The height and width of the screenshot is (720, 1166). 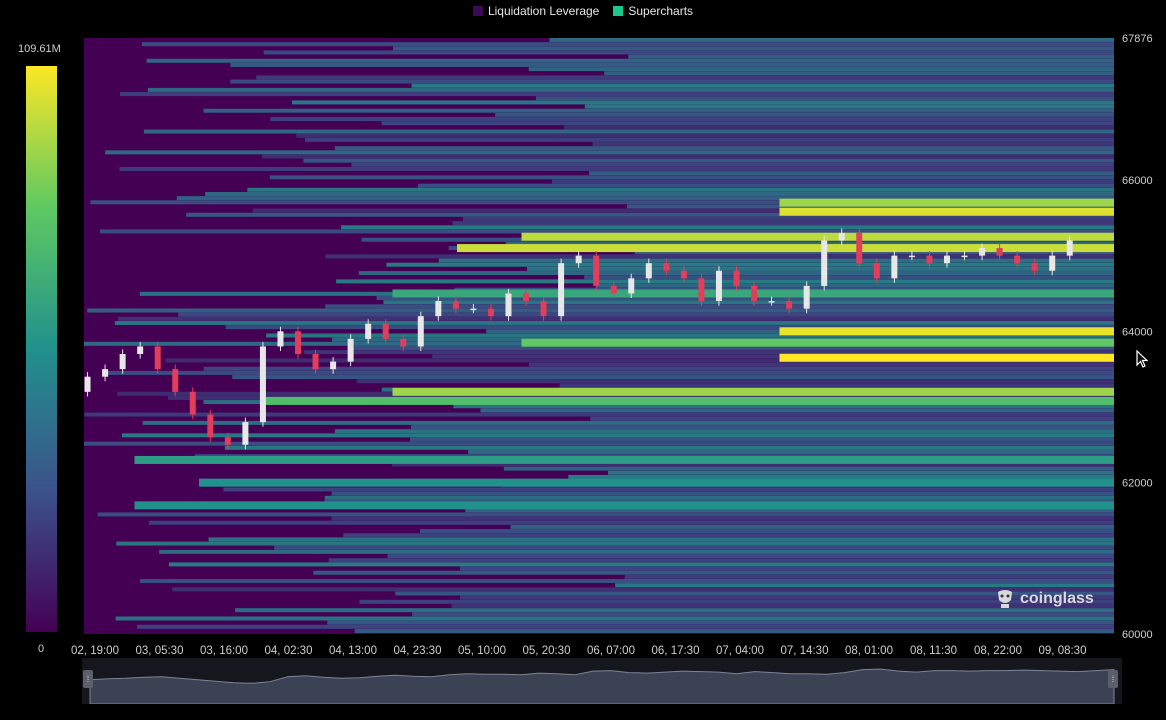 What do you see at coordinates (88, 679) in the screenshot?
I see `navigator-left-handle: ⁞` at bounding box center [88, 679].